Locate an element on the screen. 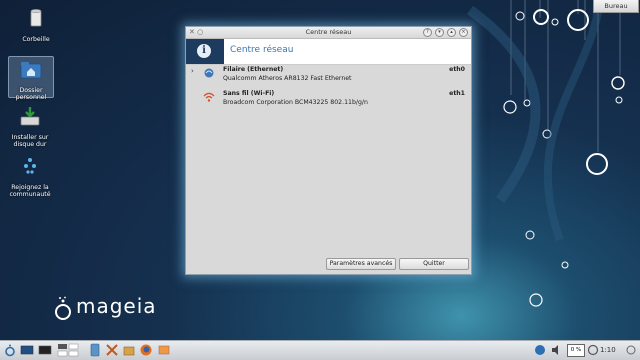 This screenshot has height=360, width=640. desktop-icon-install: Installer sur disque dur is located at coordinates (30, 126).